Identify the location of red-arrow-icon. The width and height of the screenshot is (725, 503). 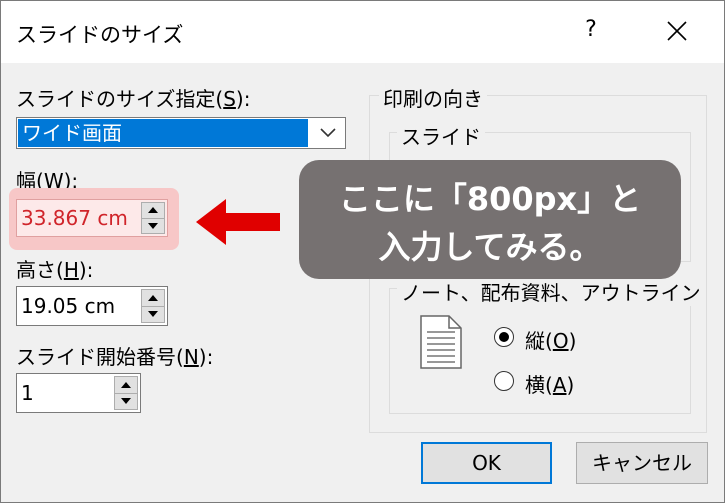
(238, 222).